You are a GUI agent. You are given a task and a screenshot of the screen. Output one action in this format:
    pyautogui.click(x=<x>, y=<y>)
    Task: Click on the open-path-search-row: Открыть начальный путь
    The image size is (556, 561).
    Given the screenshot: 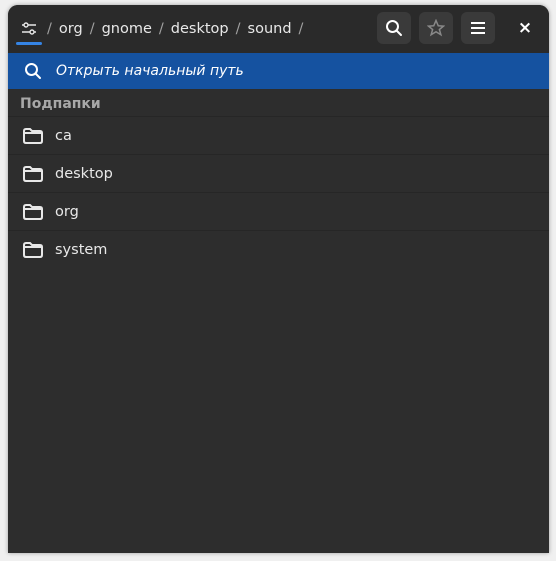 What is the action you would take?
    pyautogui.click(x=278, y=71)
    